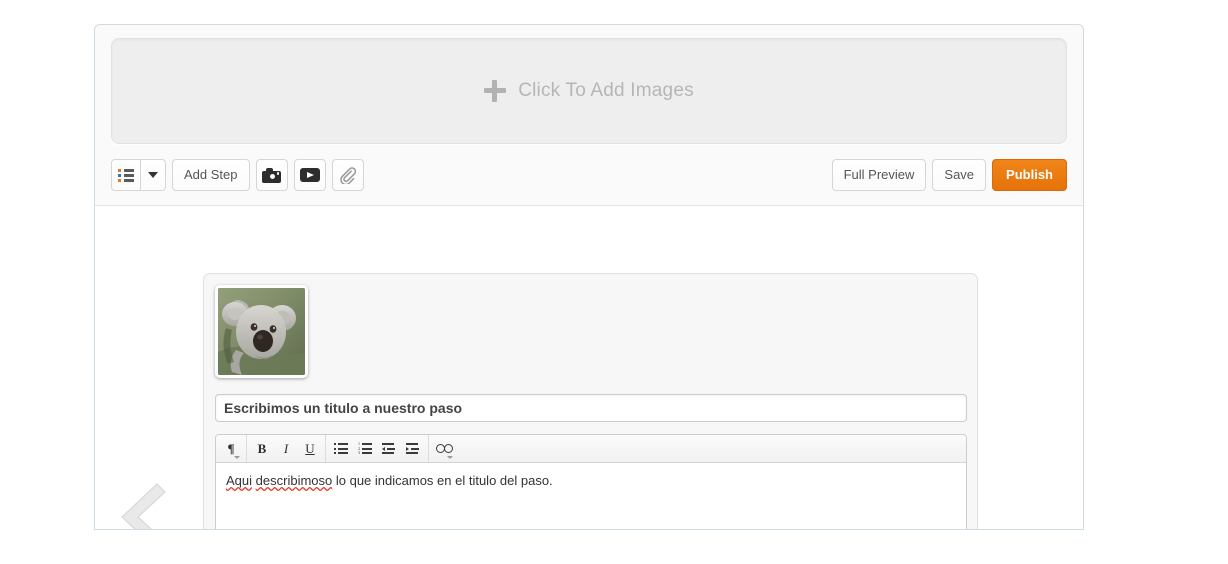  I want to click on link-button, so click(444, 448).